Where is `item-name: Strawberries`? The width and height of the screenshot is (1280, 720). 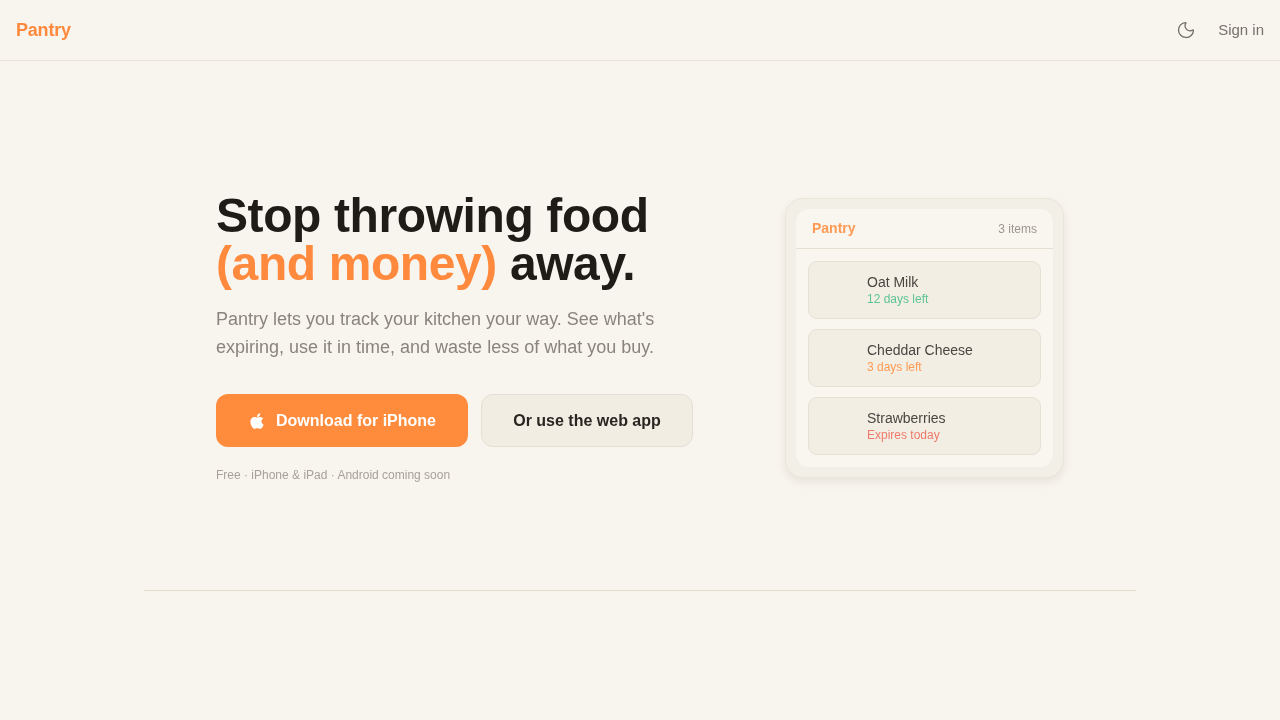
item-name: Strawberries is located at coordinates (907, 417).